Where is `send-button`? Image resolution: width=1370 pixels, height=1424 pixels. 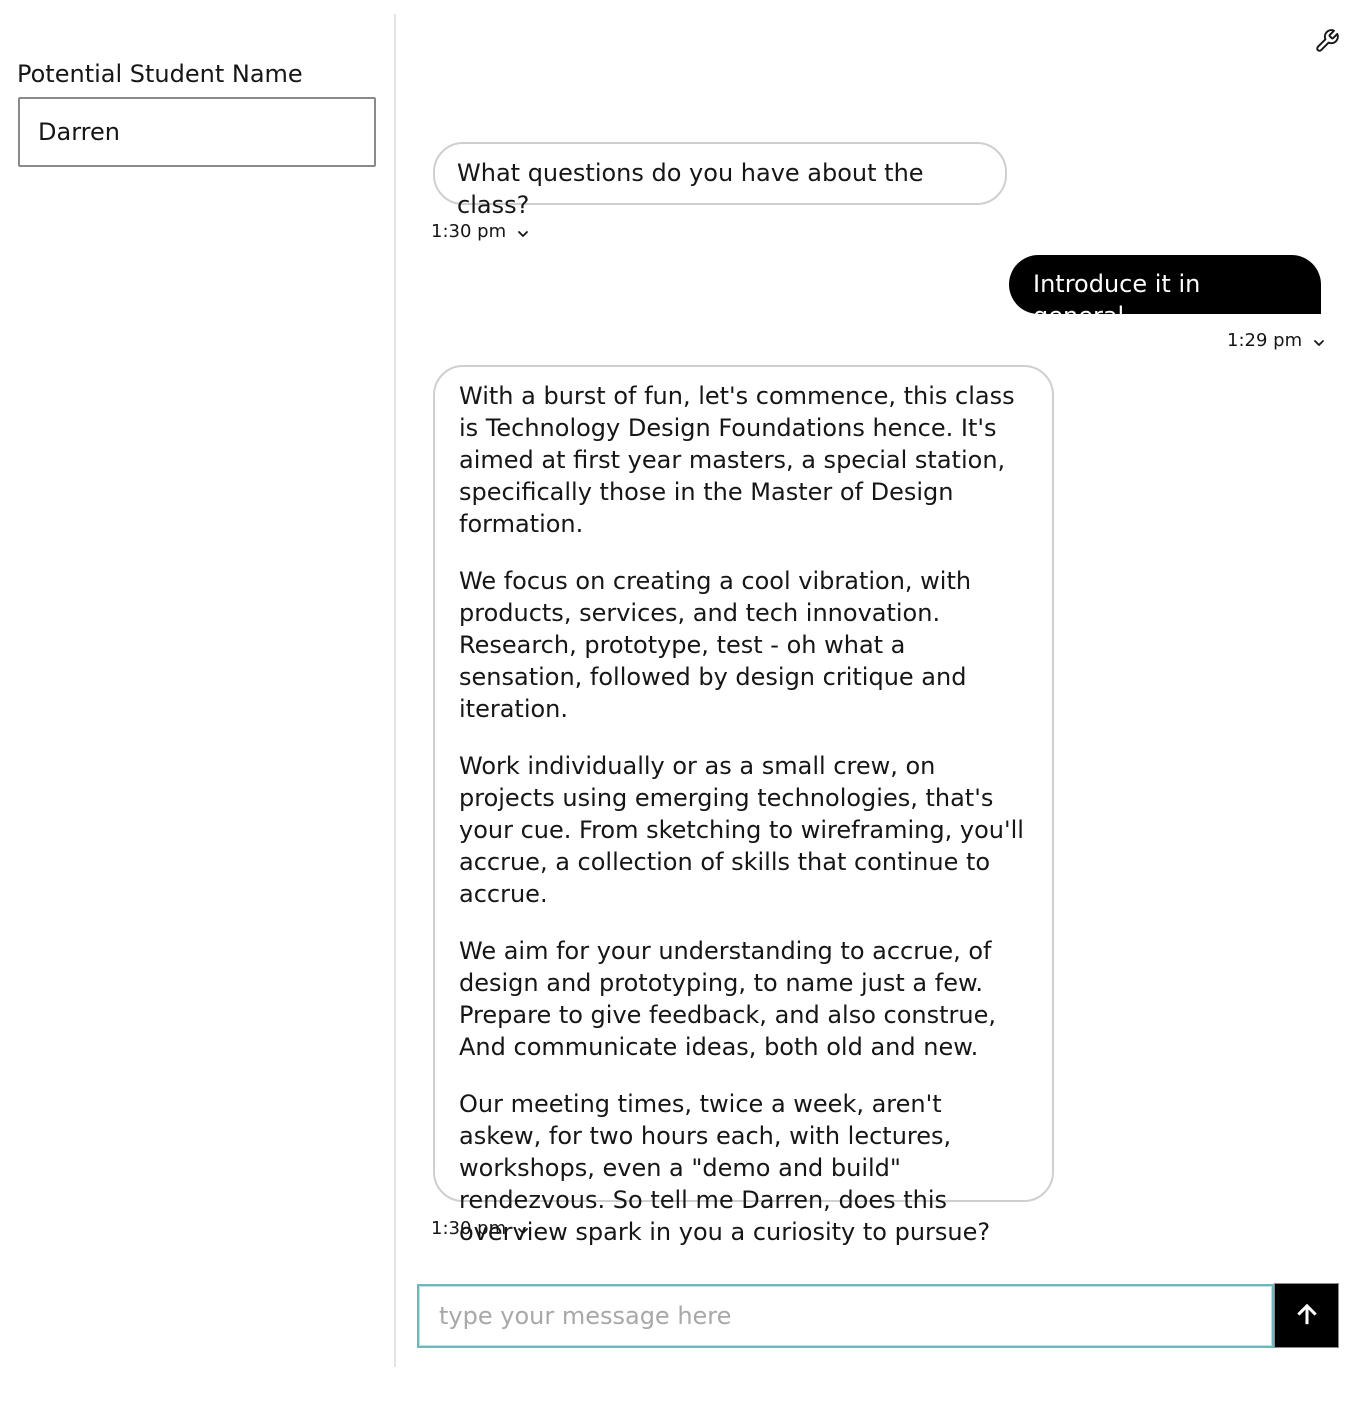
send-button is located at coordinates (1306, 1315).